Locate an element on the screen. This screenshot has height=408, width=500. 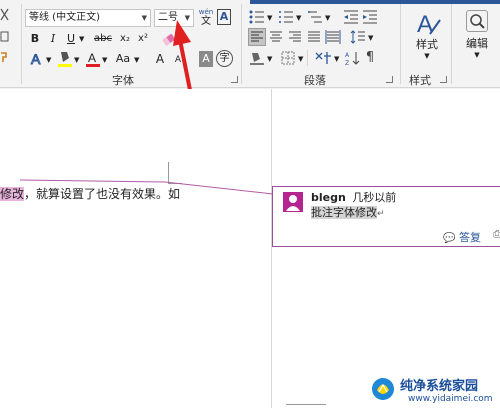
align-right-icon is located at coordinates (295, 37).